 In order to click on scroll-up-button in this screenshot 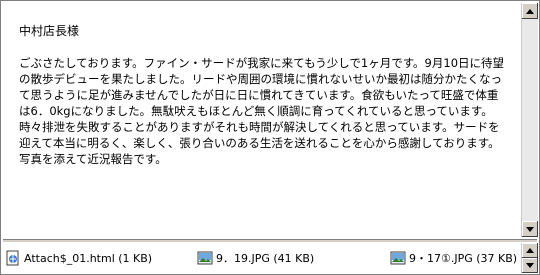, I will do `click(530, 11)`.